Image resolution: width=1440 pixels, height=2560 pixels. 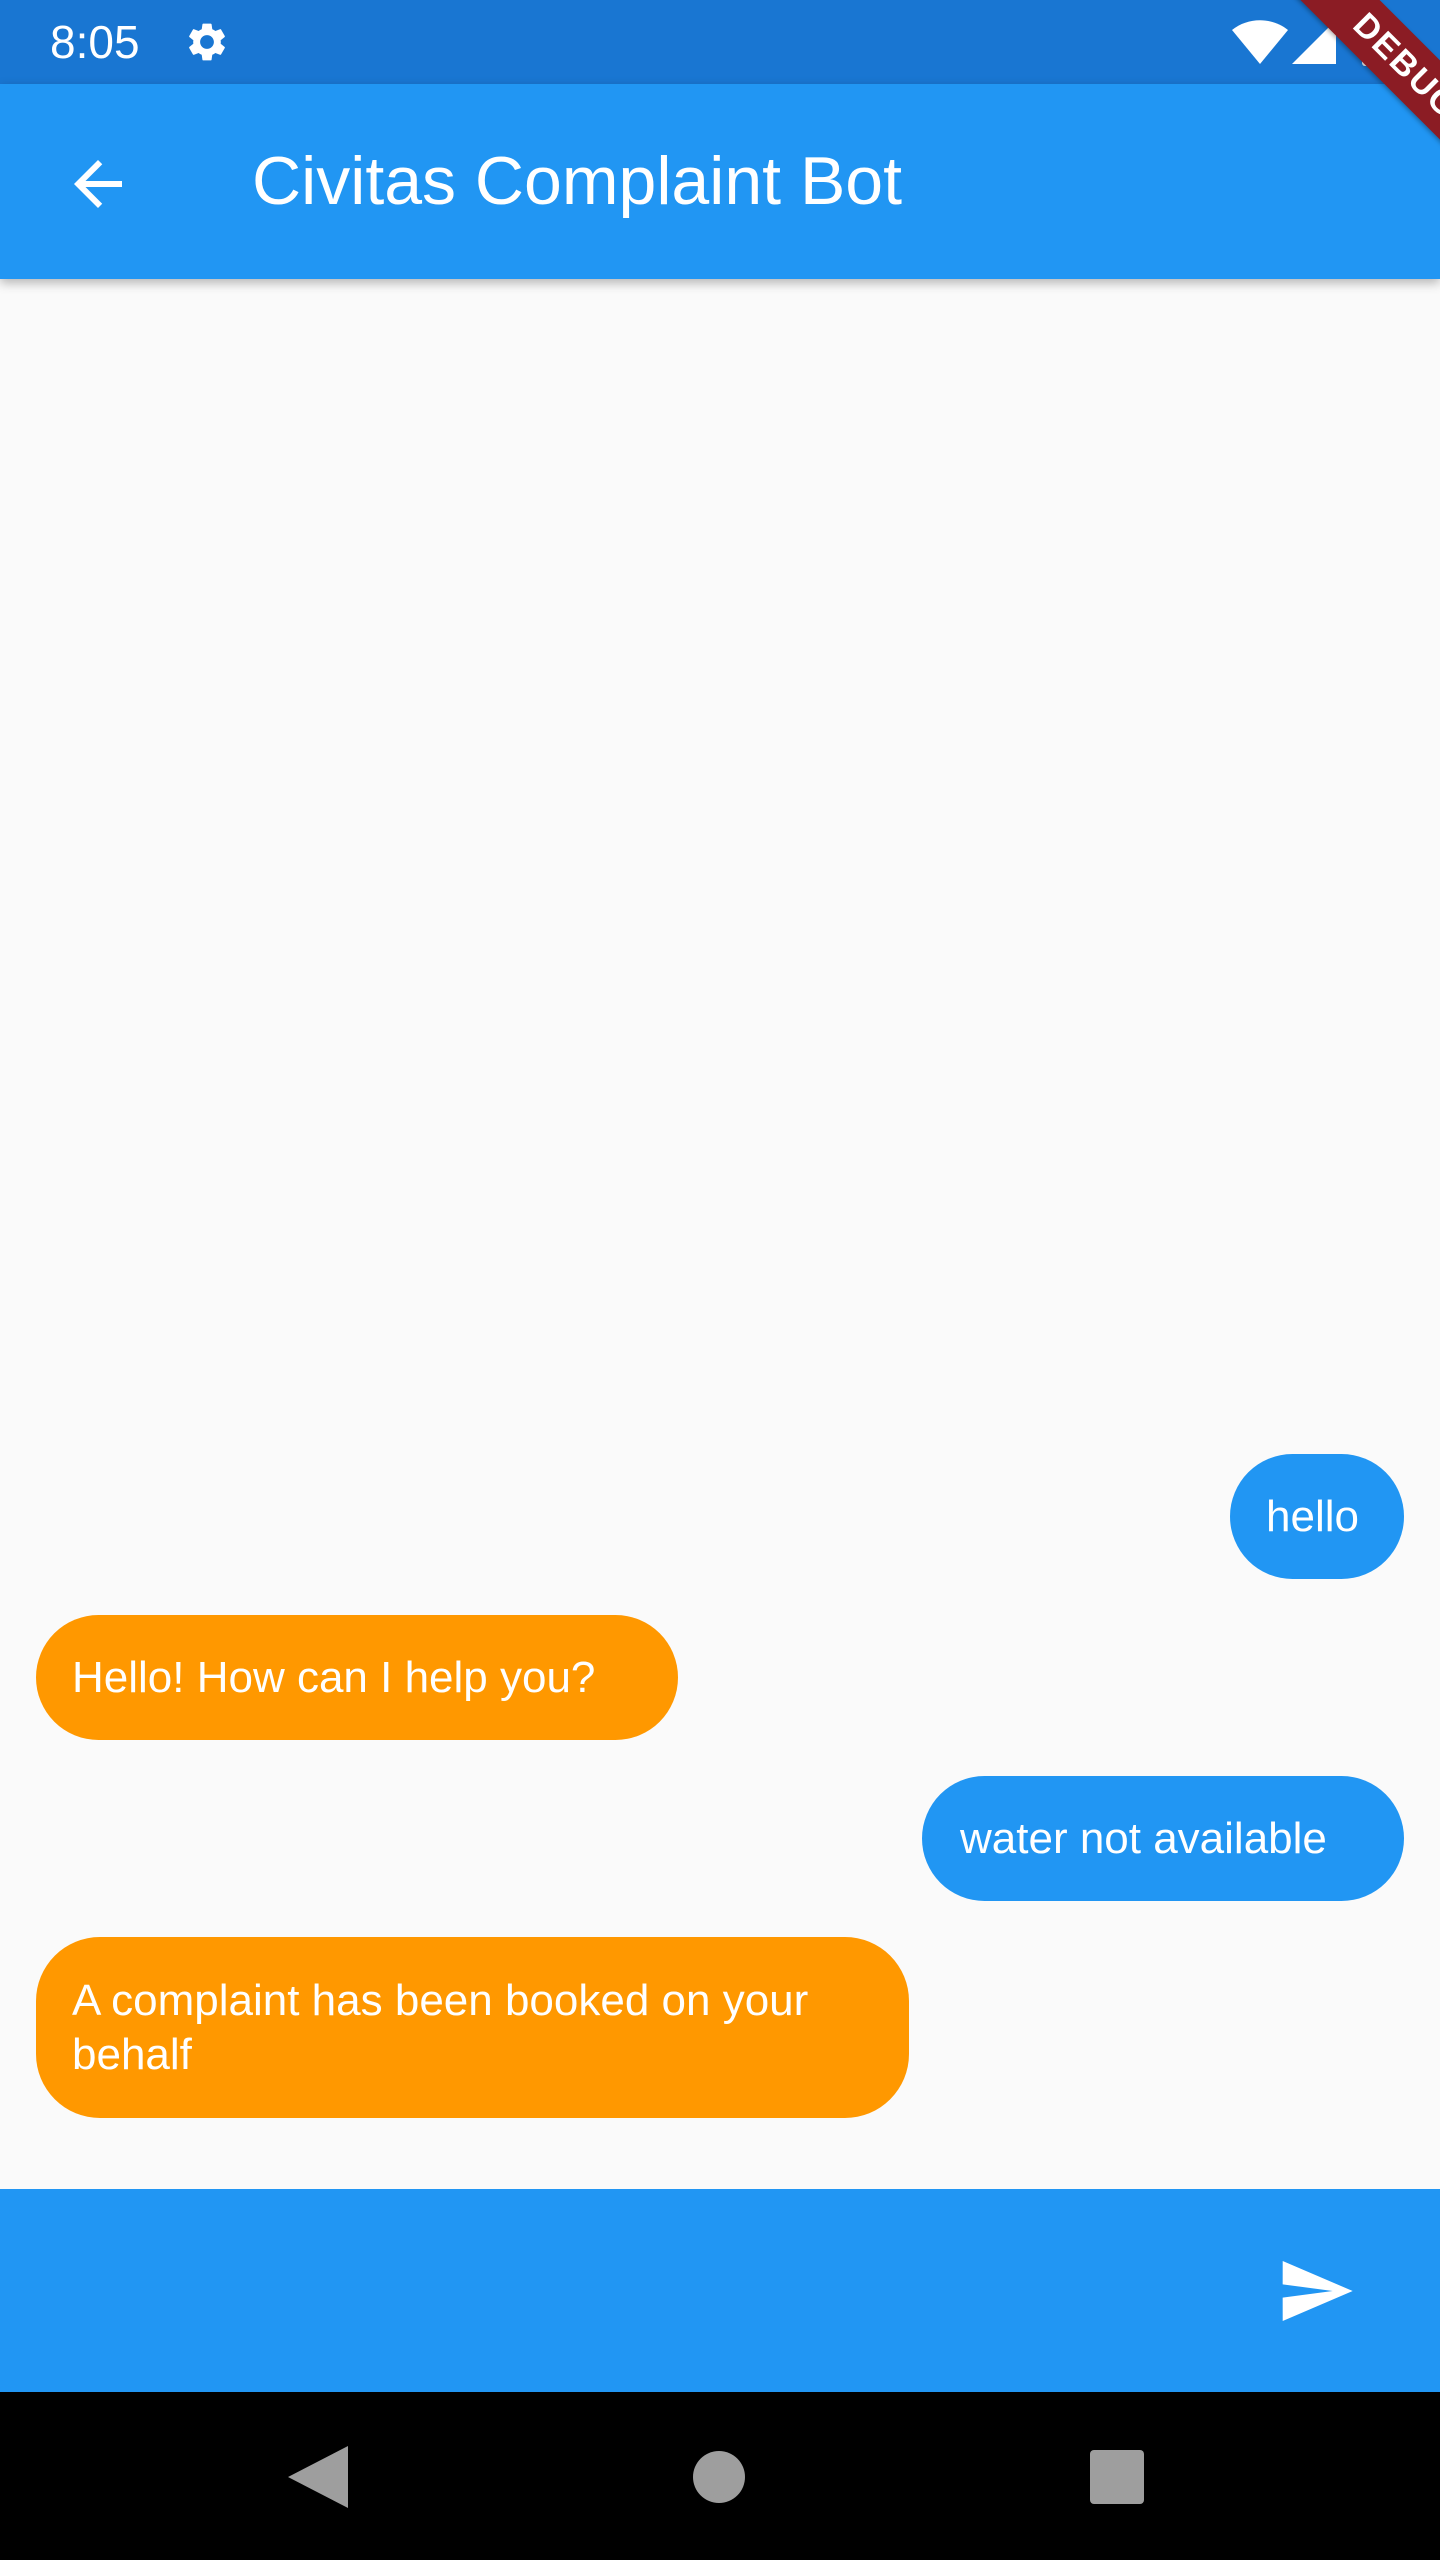 What do you see at coordinates (1117, 2477) in the screenshot?
I see `nav-recents-icon` at bounding box center [1117, 2477].